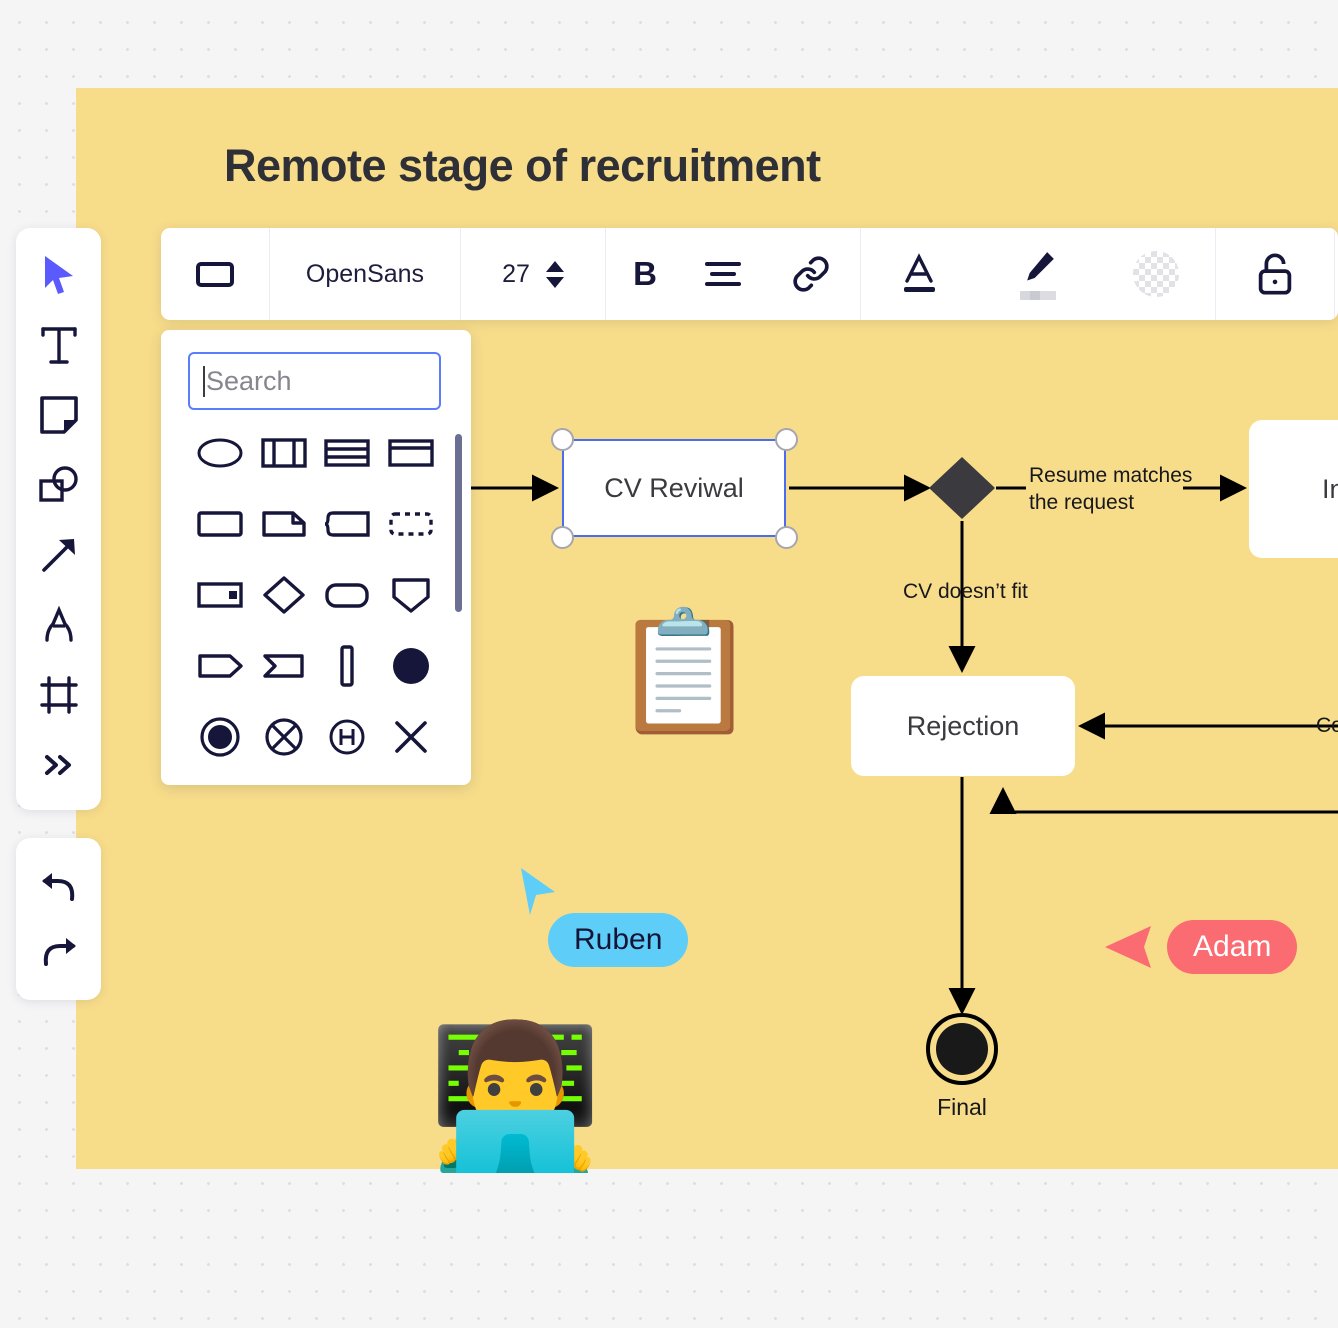 Image resolution: width=1338 pixels, height=1328 pixels. I want to click on chevron-down-icon, so click(554, 282).